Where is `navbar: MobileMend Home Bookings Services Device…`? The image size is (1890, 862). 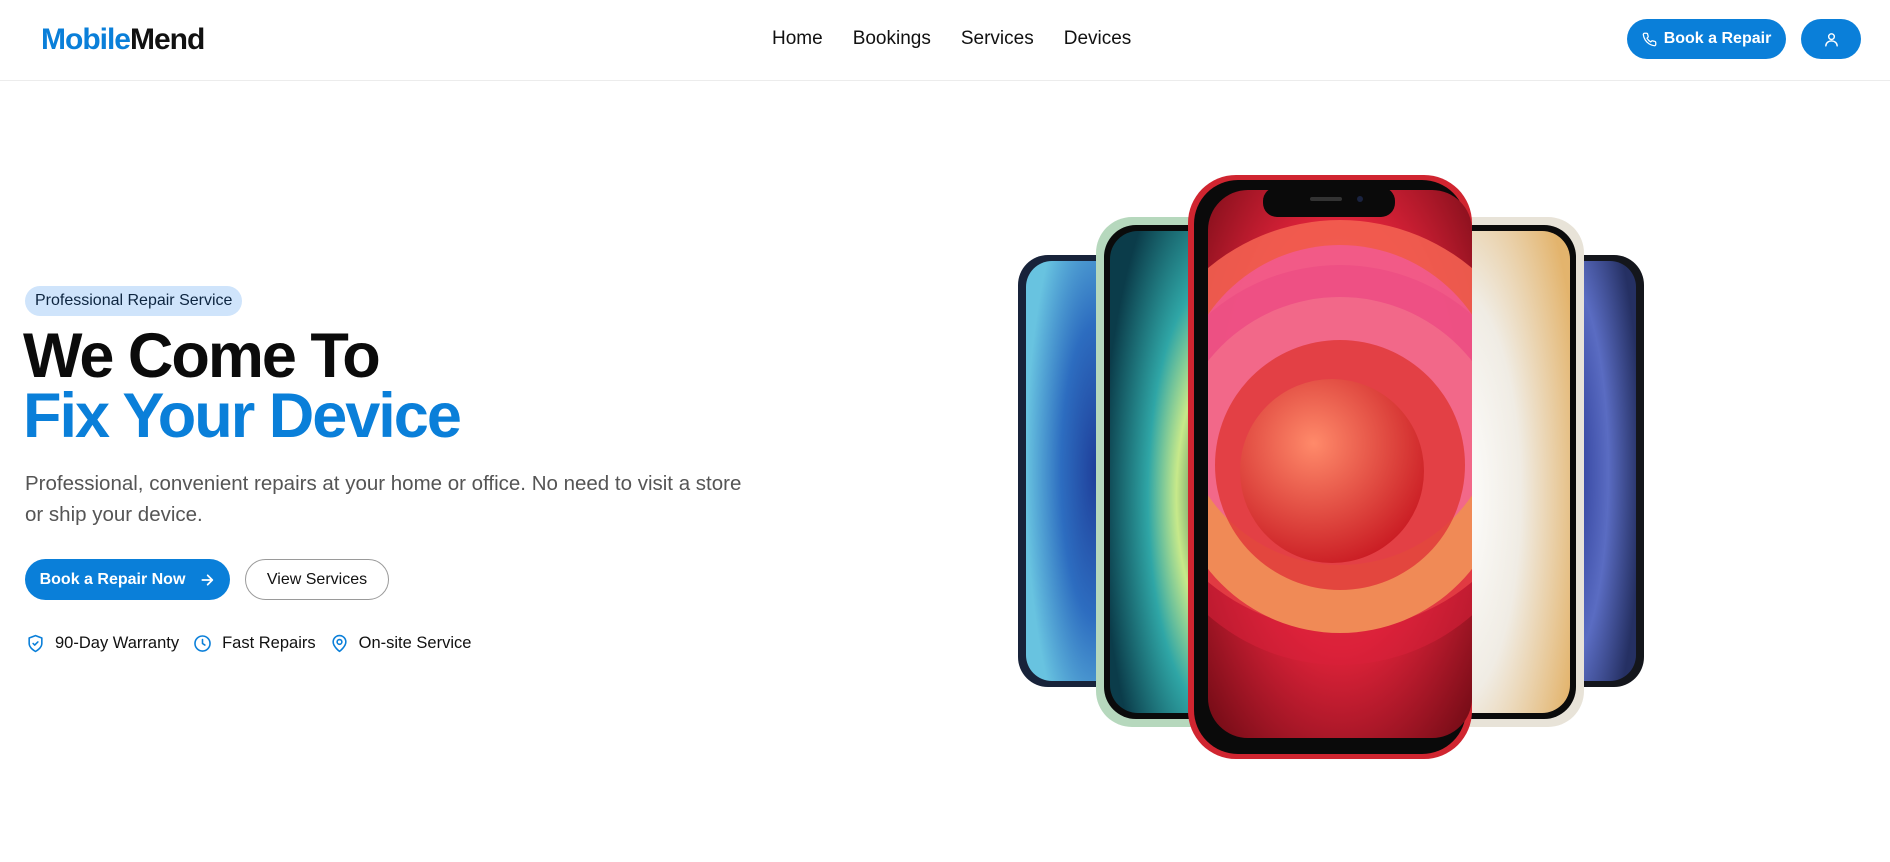
navbar: MobileMend Home Bookings Services Device… is located at coordinates (945, 40).